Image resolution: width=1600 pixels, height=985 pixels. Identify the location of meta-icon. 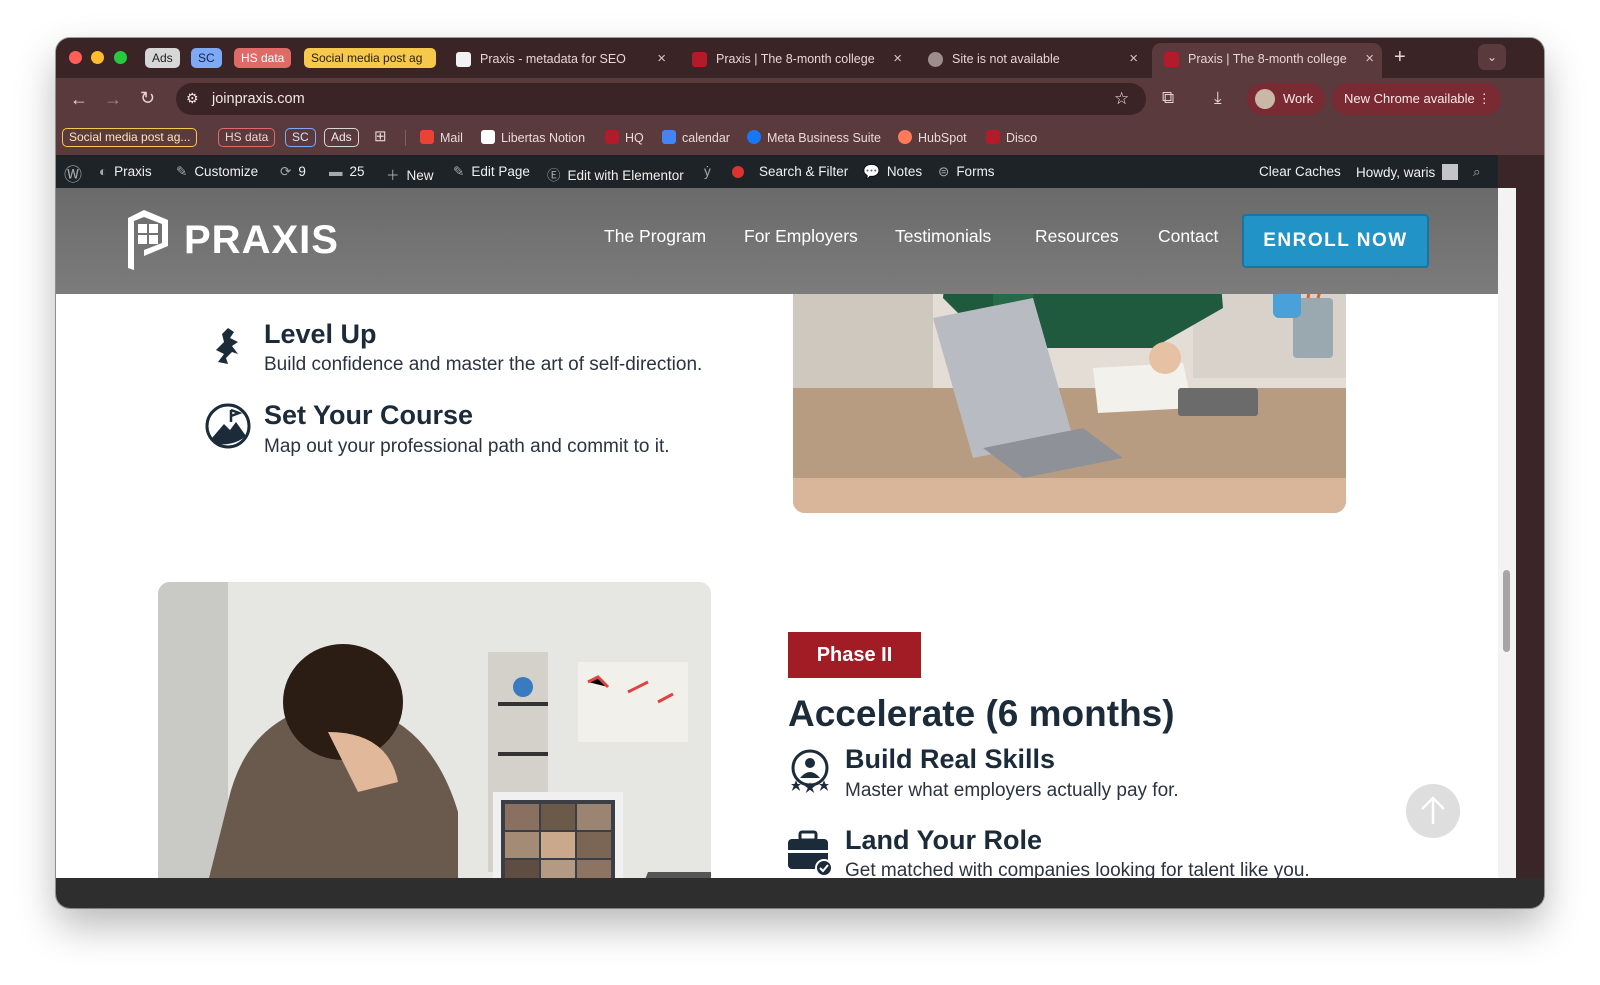
(754, 137).